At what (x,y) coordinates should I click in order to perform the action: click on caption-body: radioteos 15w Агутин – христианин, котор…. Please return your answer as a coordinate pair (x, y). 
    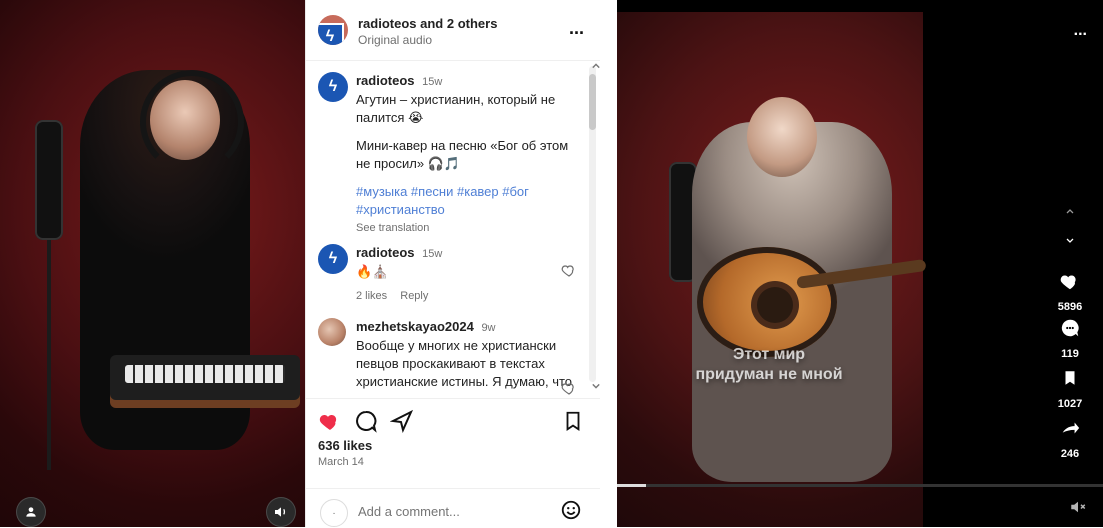
    Looking at the image, I should click on (471, 154).